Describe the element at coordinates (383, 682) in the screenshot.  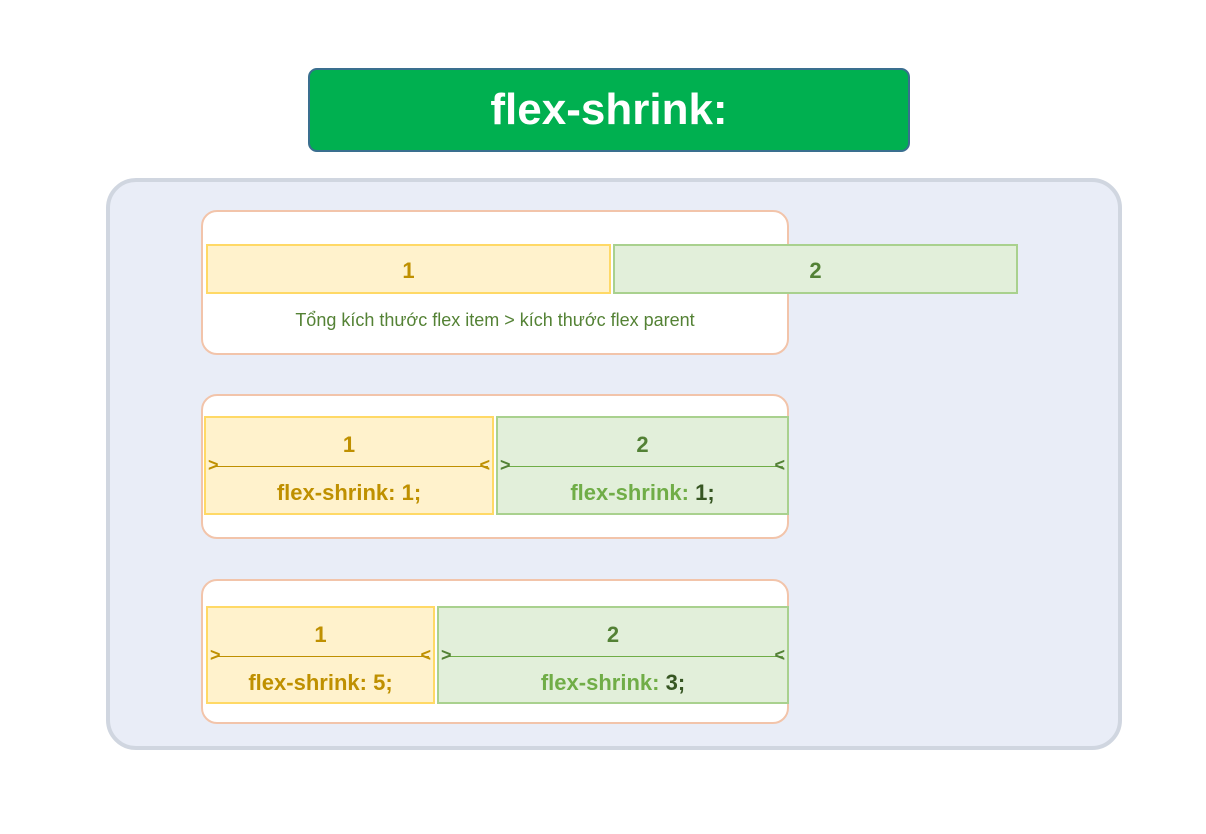
I see `prop-value: 5;` at that location.